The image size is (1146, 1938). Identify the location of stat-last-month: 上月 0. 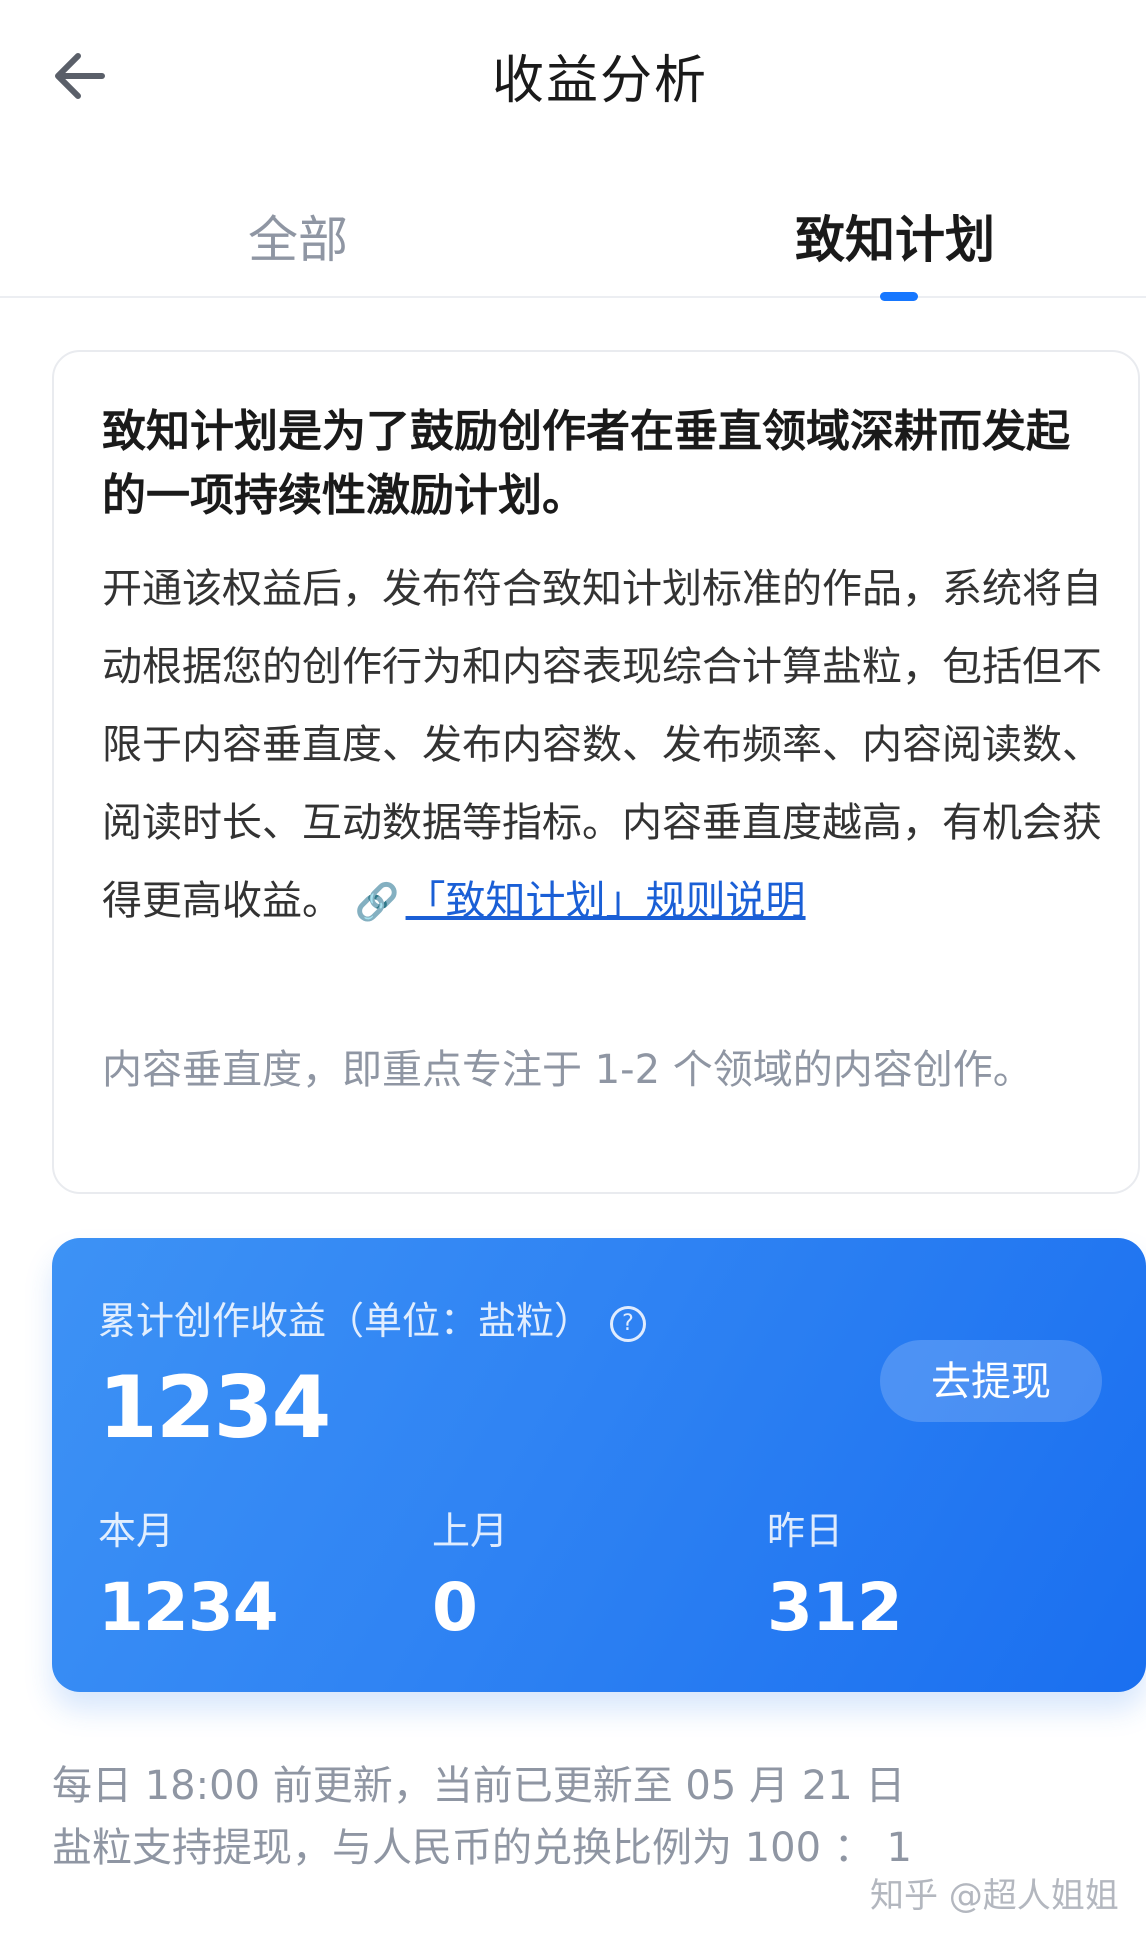
(470, 1573).